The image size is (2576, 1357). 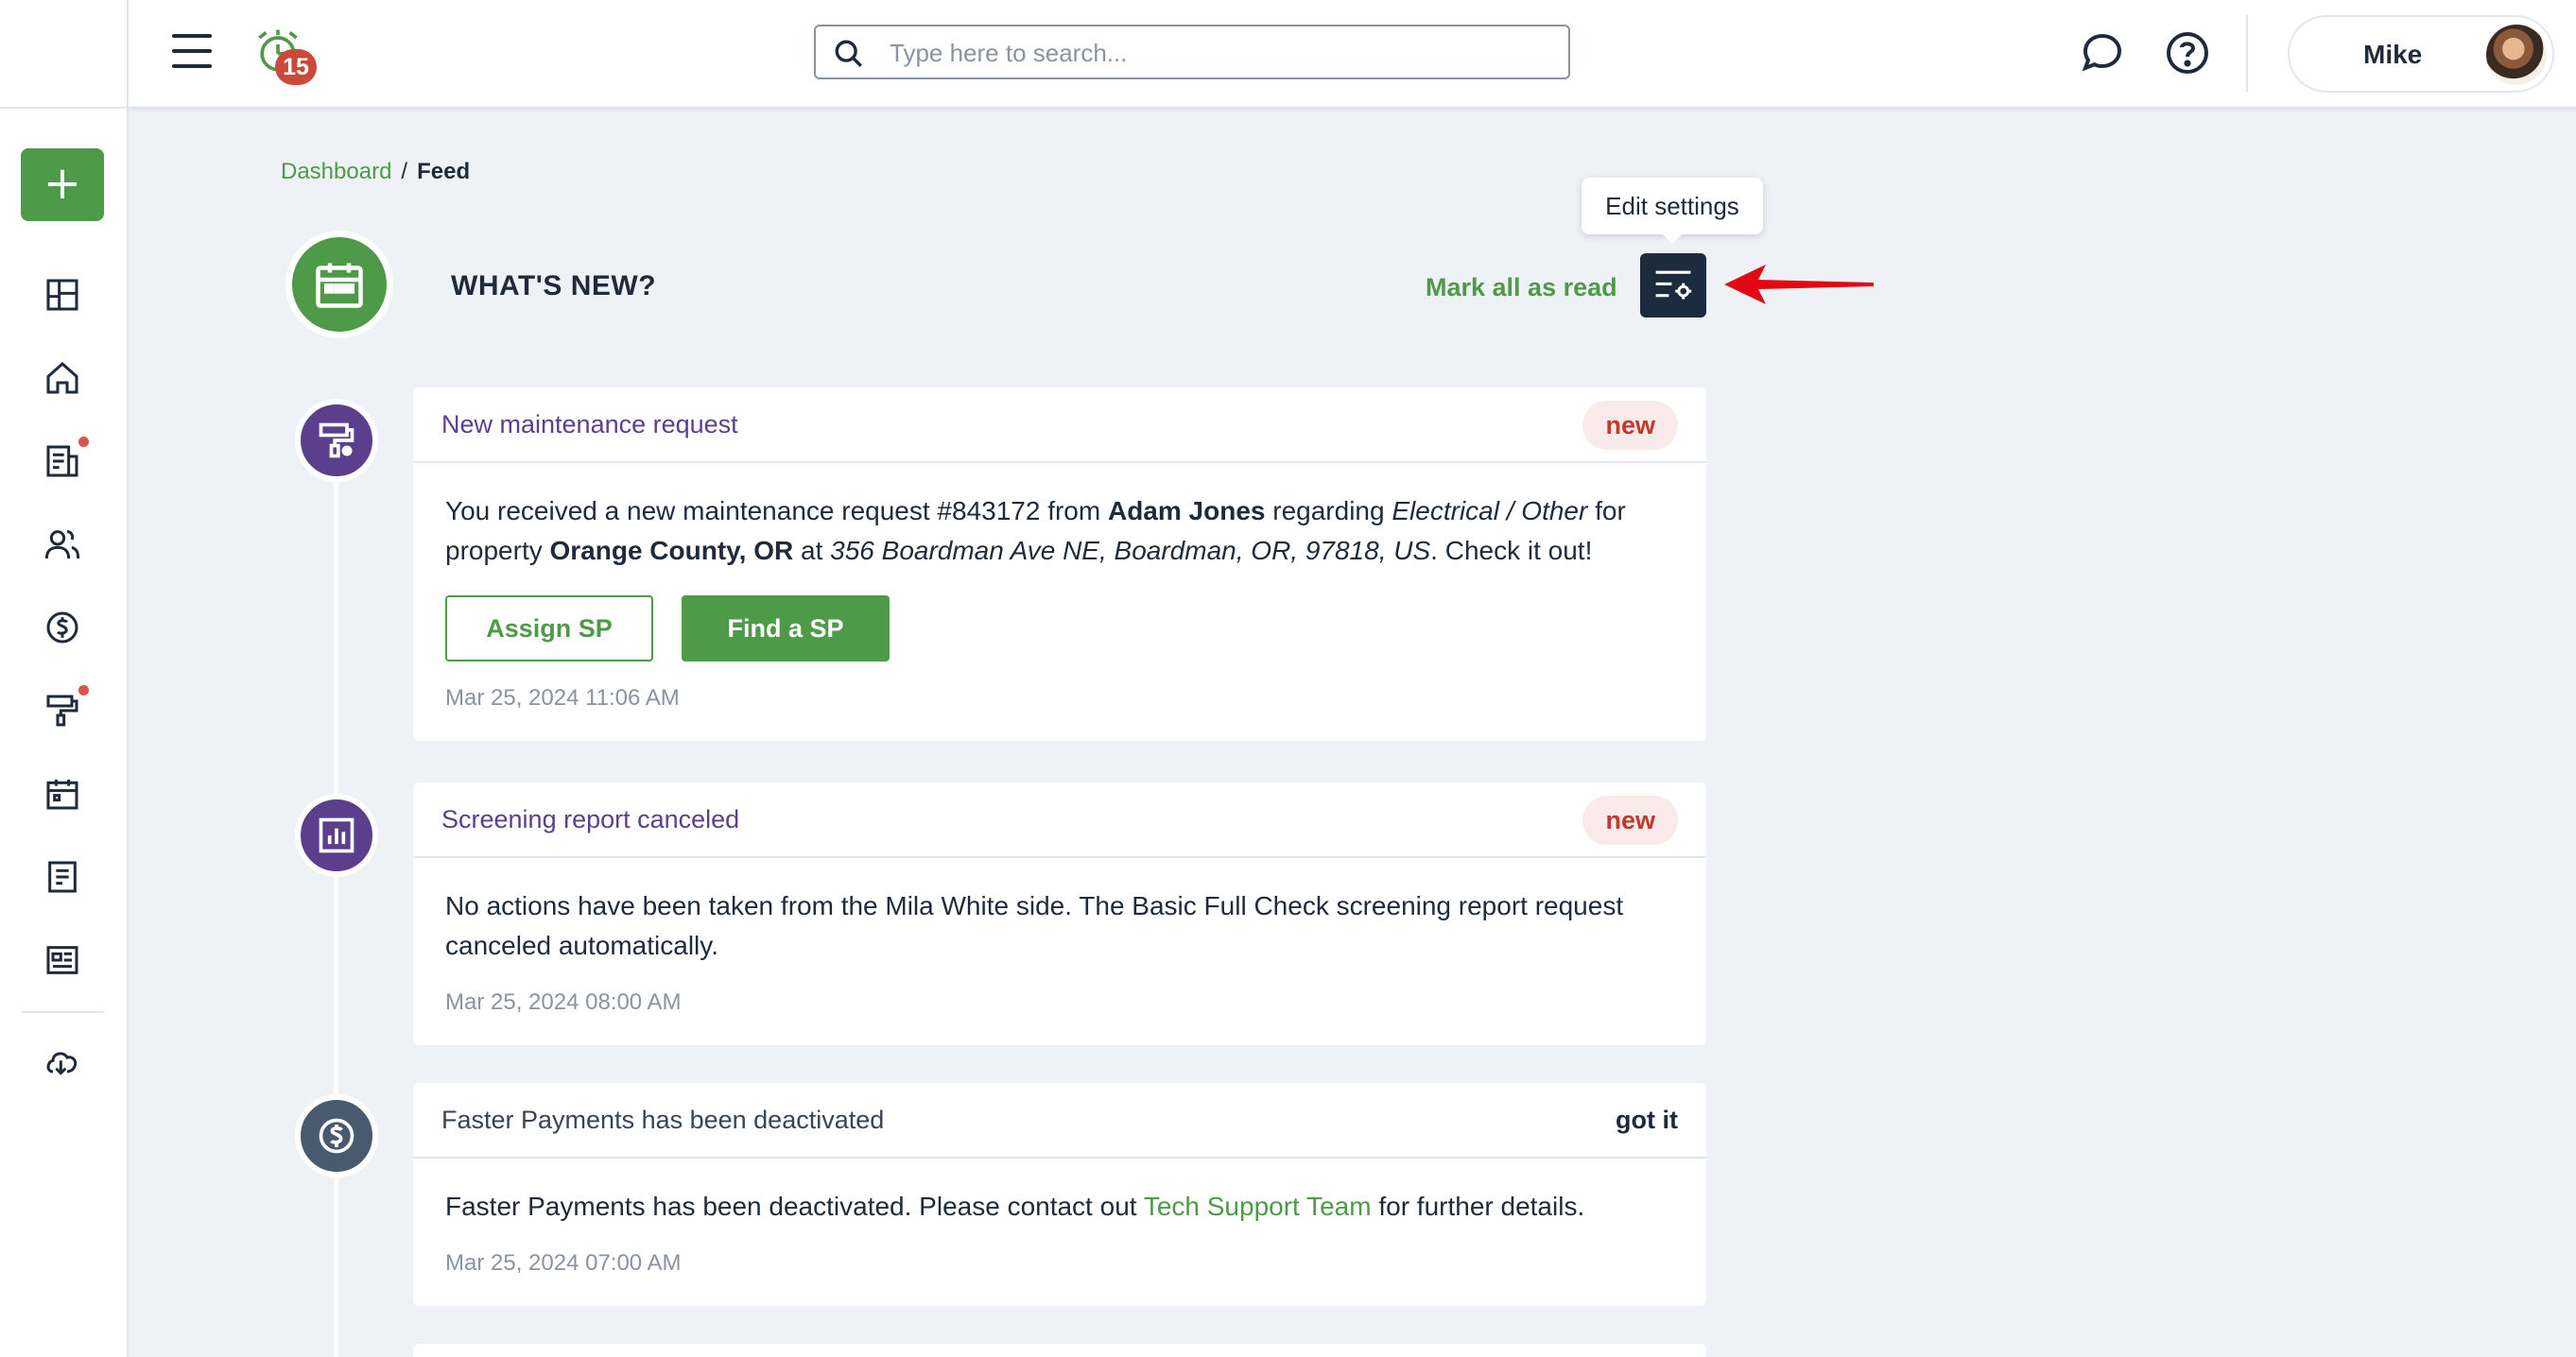 What do you see at coordinates (563, 1263) in the screenshot?
I see `card-timestamp: Mar 25, 2024 07:00 AM` at bounding box center [563, 1263].